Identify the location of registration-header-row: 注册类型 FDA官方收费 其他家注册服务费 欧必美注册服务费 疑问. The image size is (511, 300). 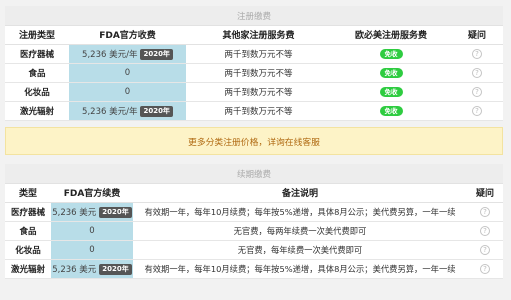
(254, 35).